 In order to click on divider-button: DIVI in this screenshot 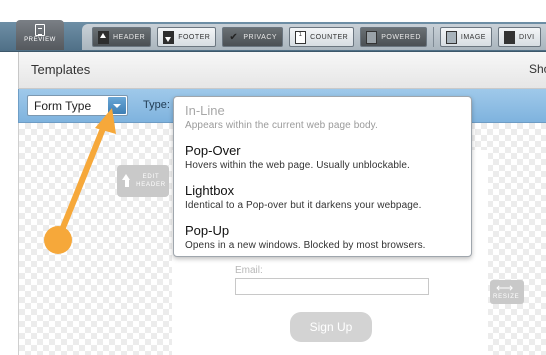, I will do `click(519, 37)`.